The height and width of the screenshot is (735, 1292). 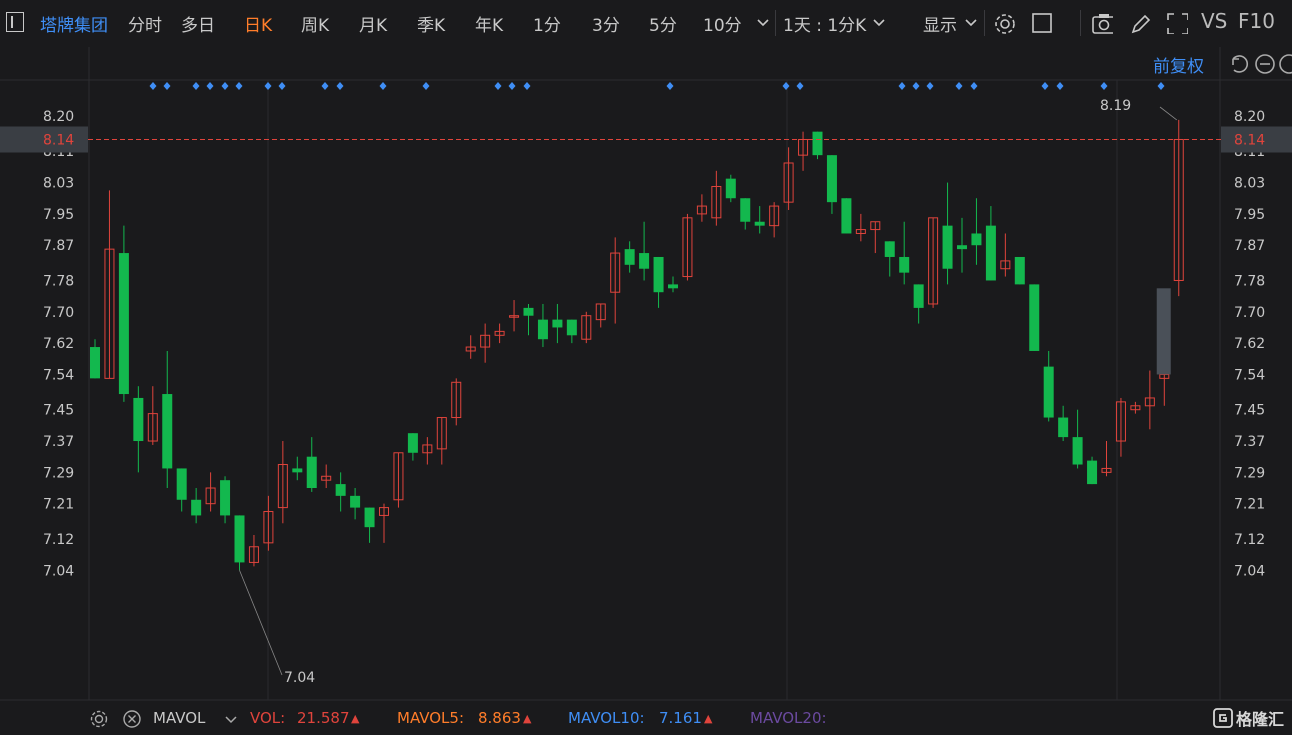 I want to click on logo-icon, so click(x=1223, y=718).